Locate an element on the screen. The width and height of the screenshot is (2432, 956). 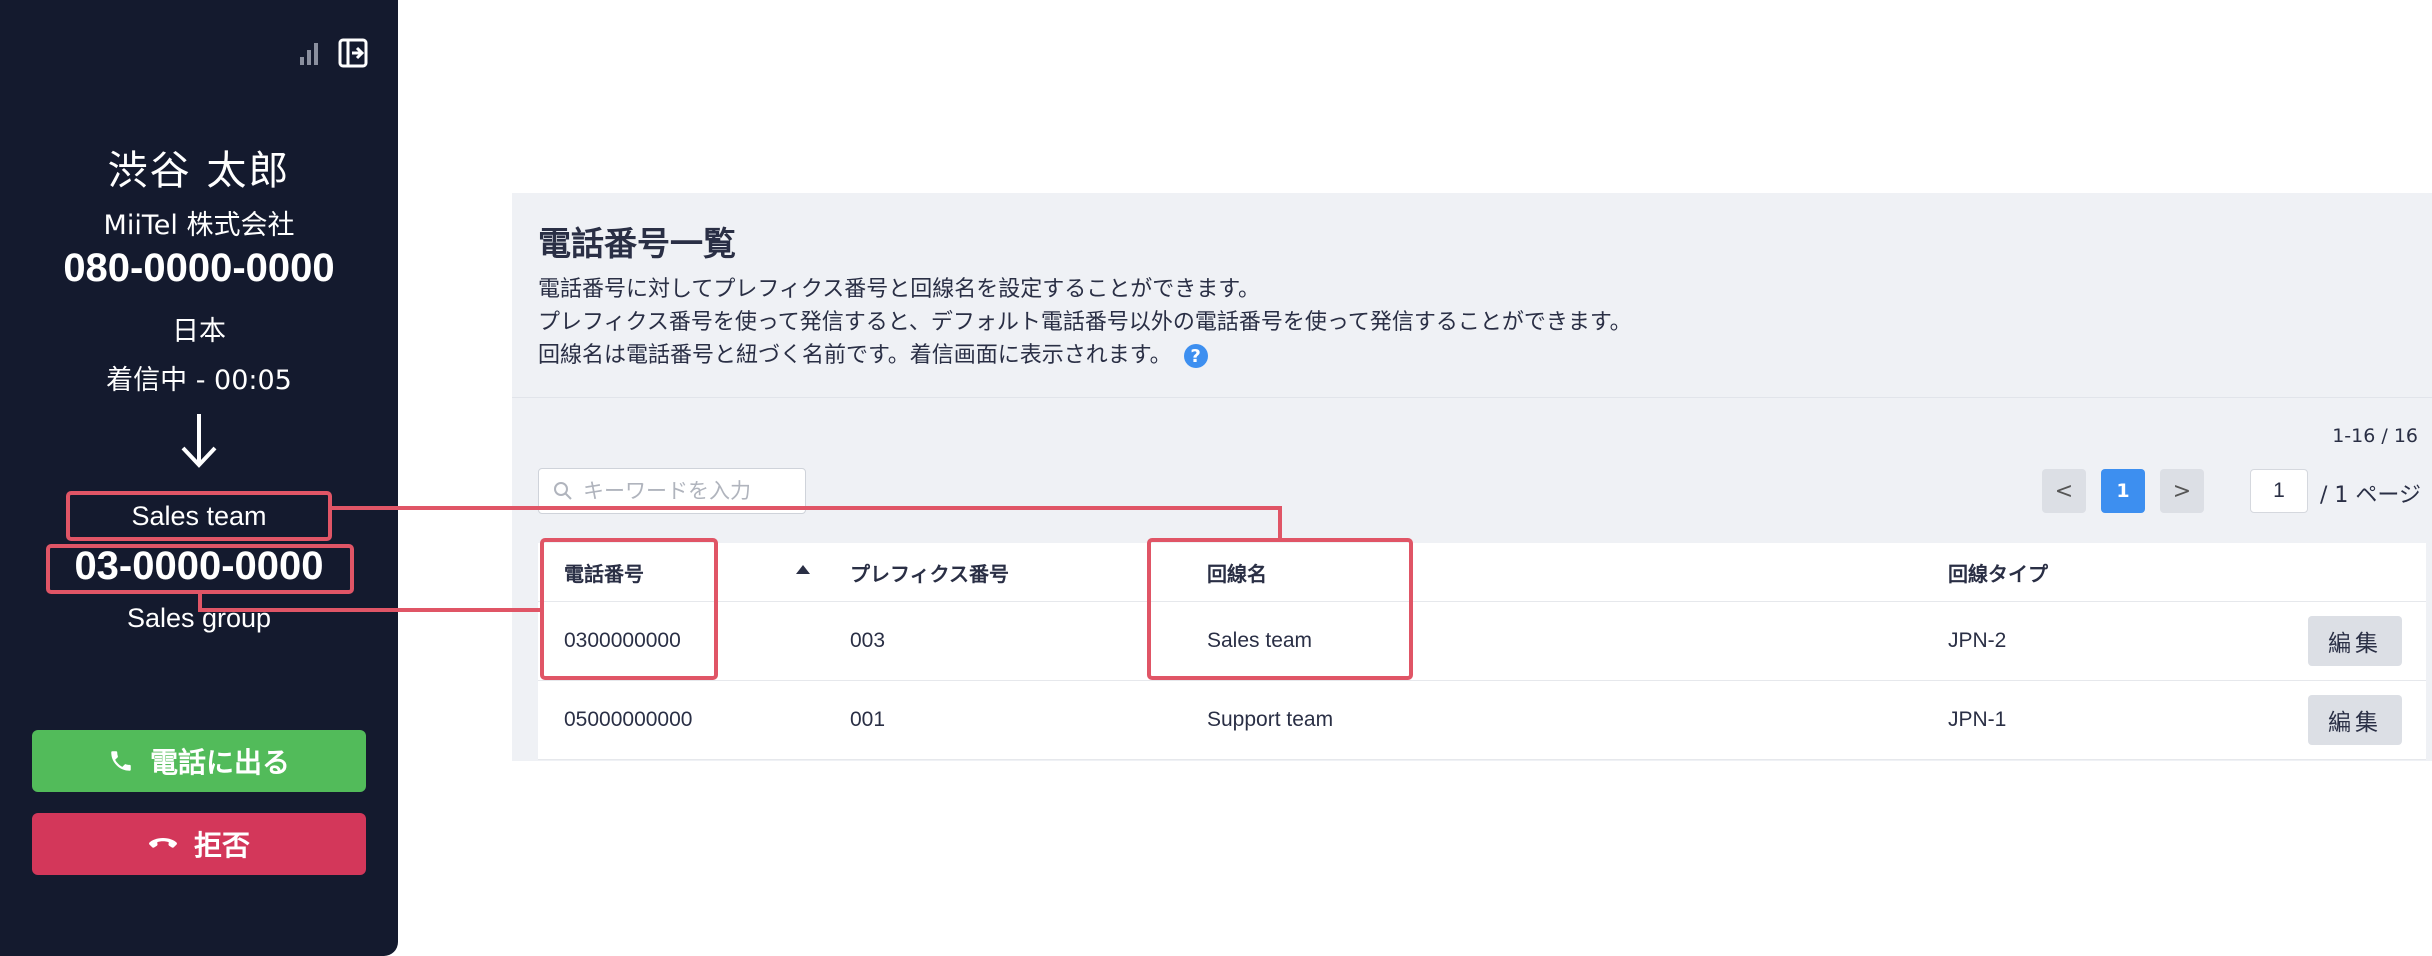
pagination-page-1: 1 is located at coordinates (2123, 491).